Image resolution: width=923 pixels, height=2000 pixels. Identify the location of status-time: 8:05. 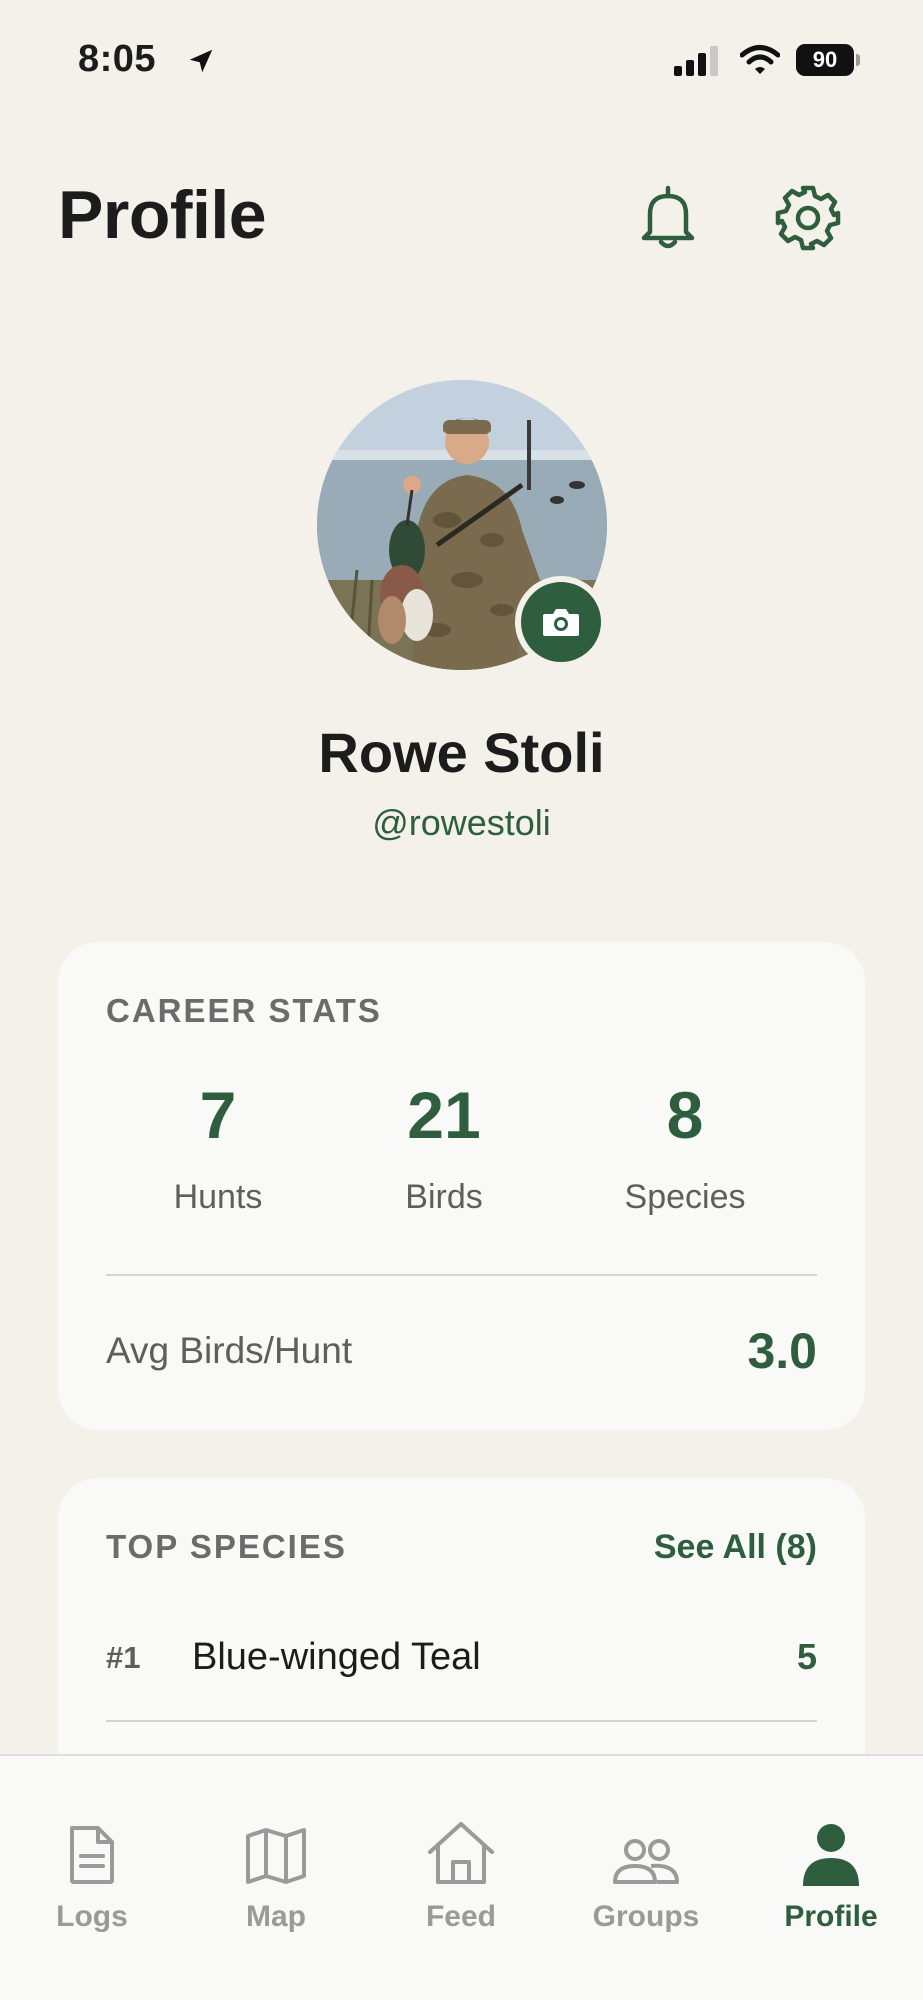
(117, 59).